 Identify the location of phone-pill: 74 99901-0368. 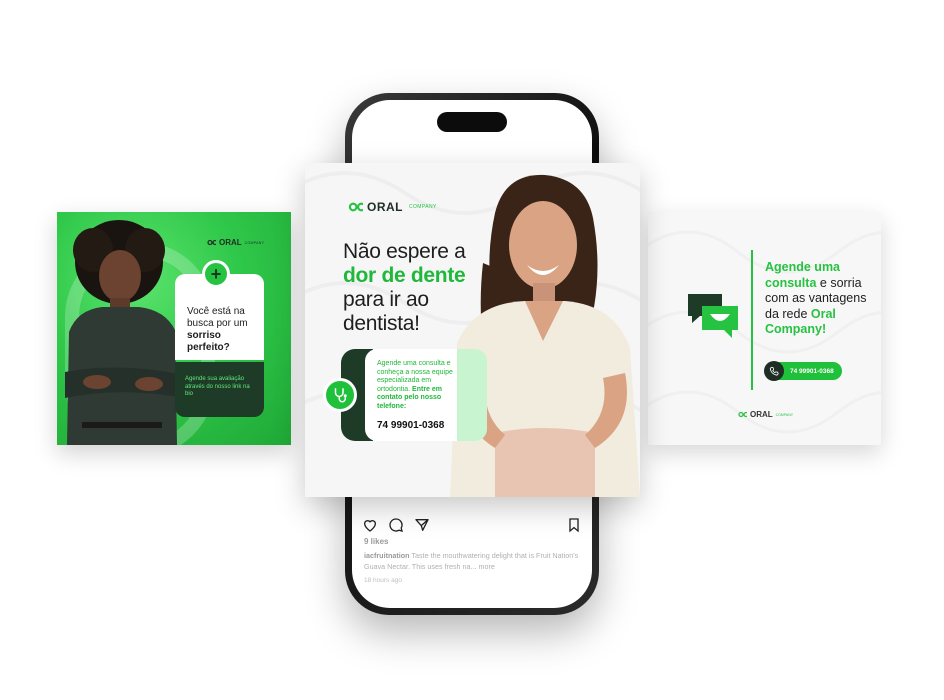
(803, 371).